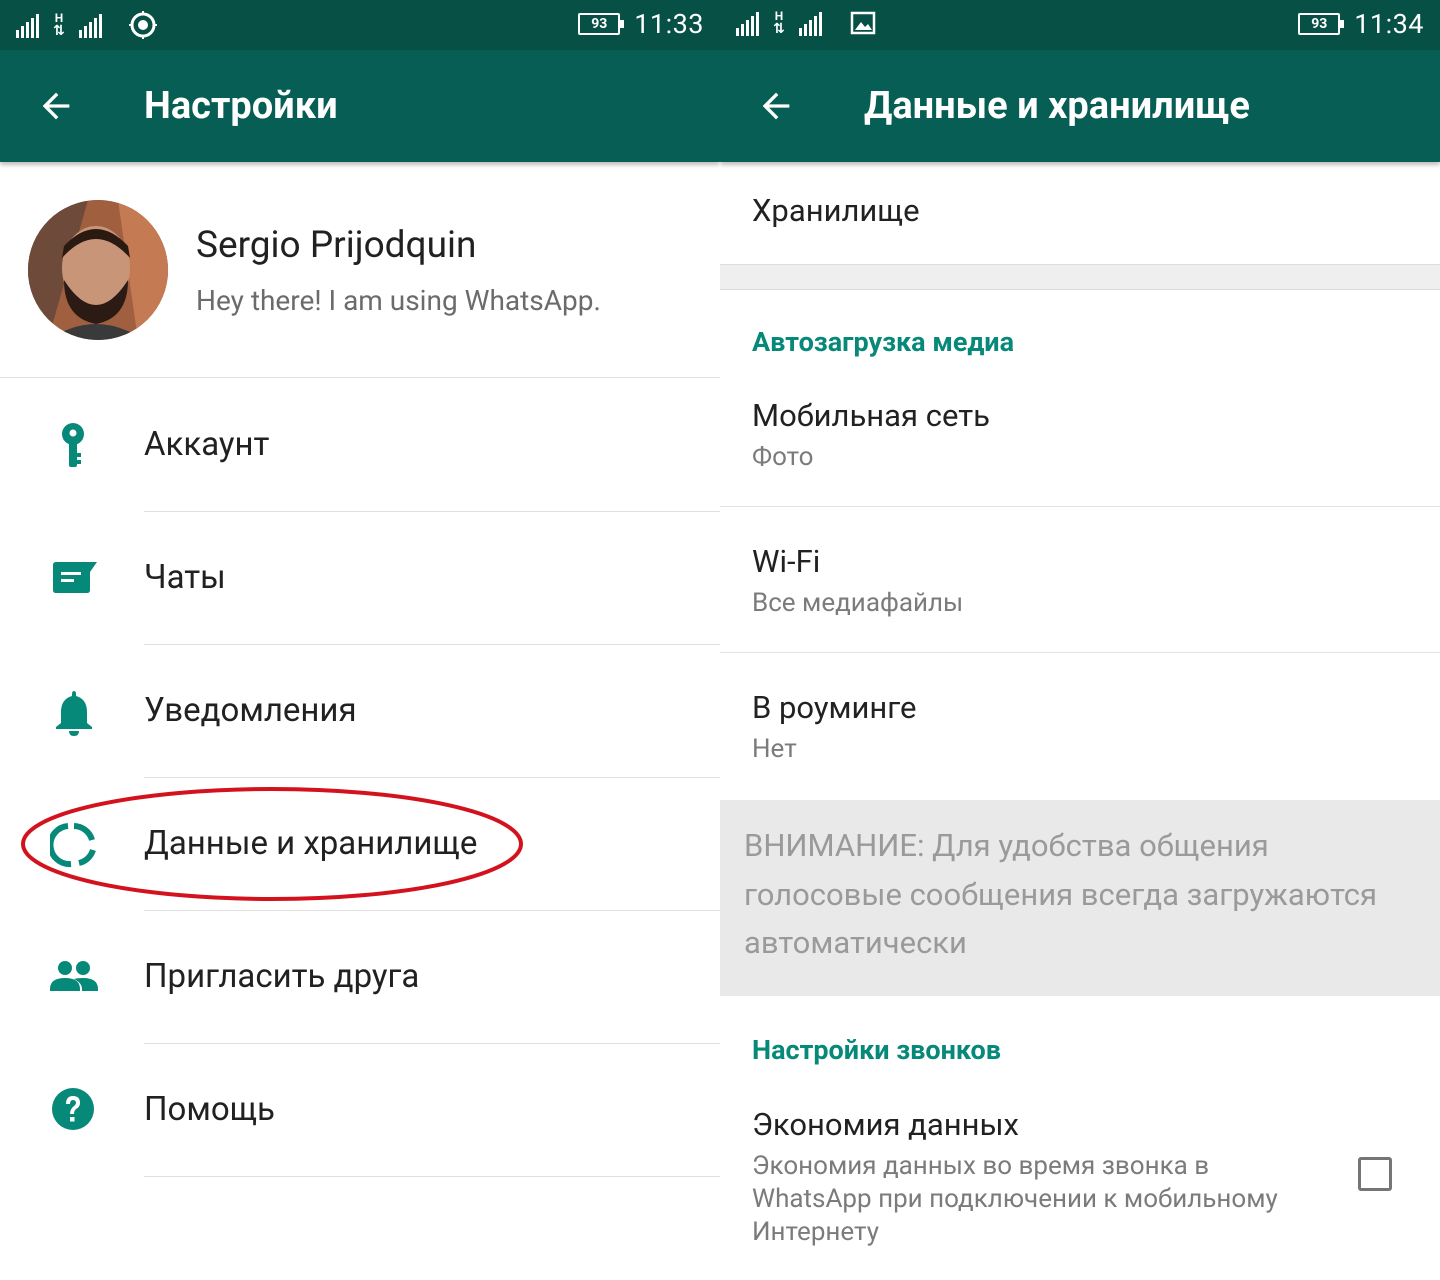 Image resolution: width=1440 pixels, height=1280 pixels. I want to click on wifi-row: Wi-Fi Все медиафайлы, so click(1080, 580).